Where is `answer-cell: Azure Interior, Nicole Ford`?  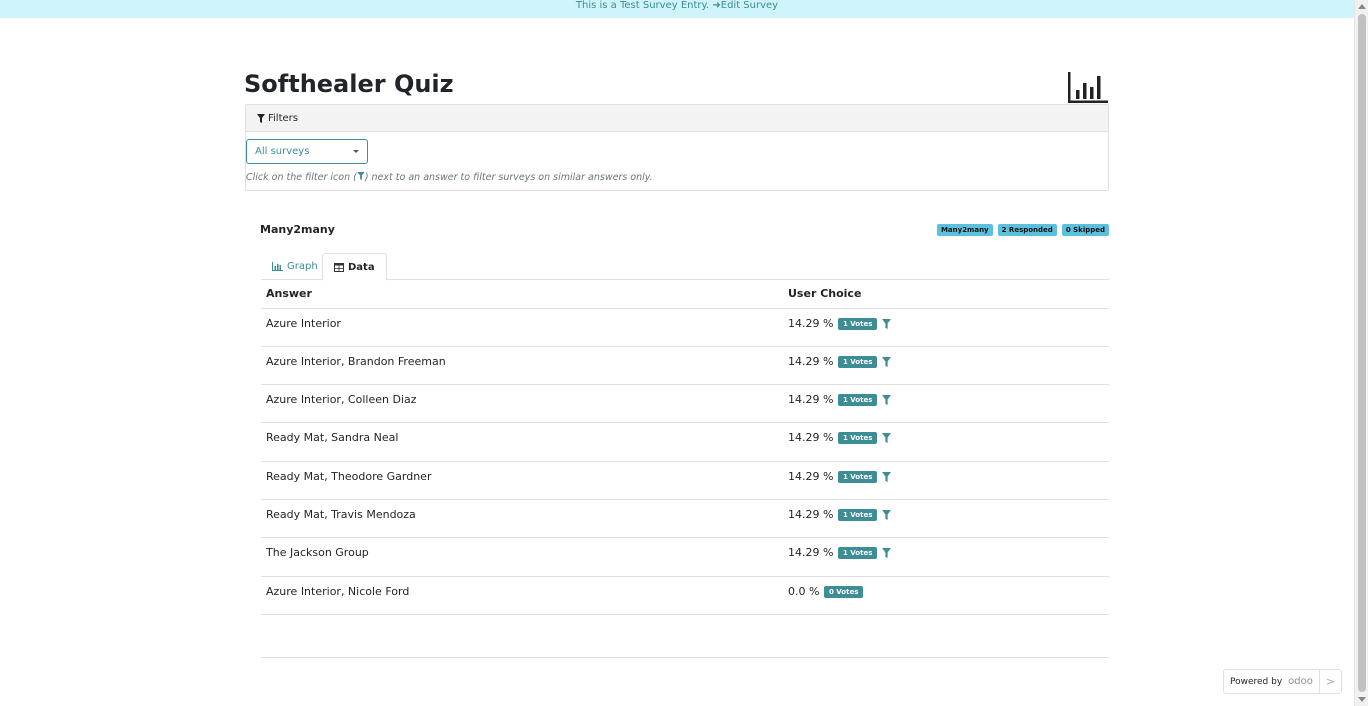 answer-cell: Azure Interior, Nicole Ford is located at coordinates (522, 595).